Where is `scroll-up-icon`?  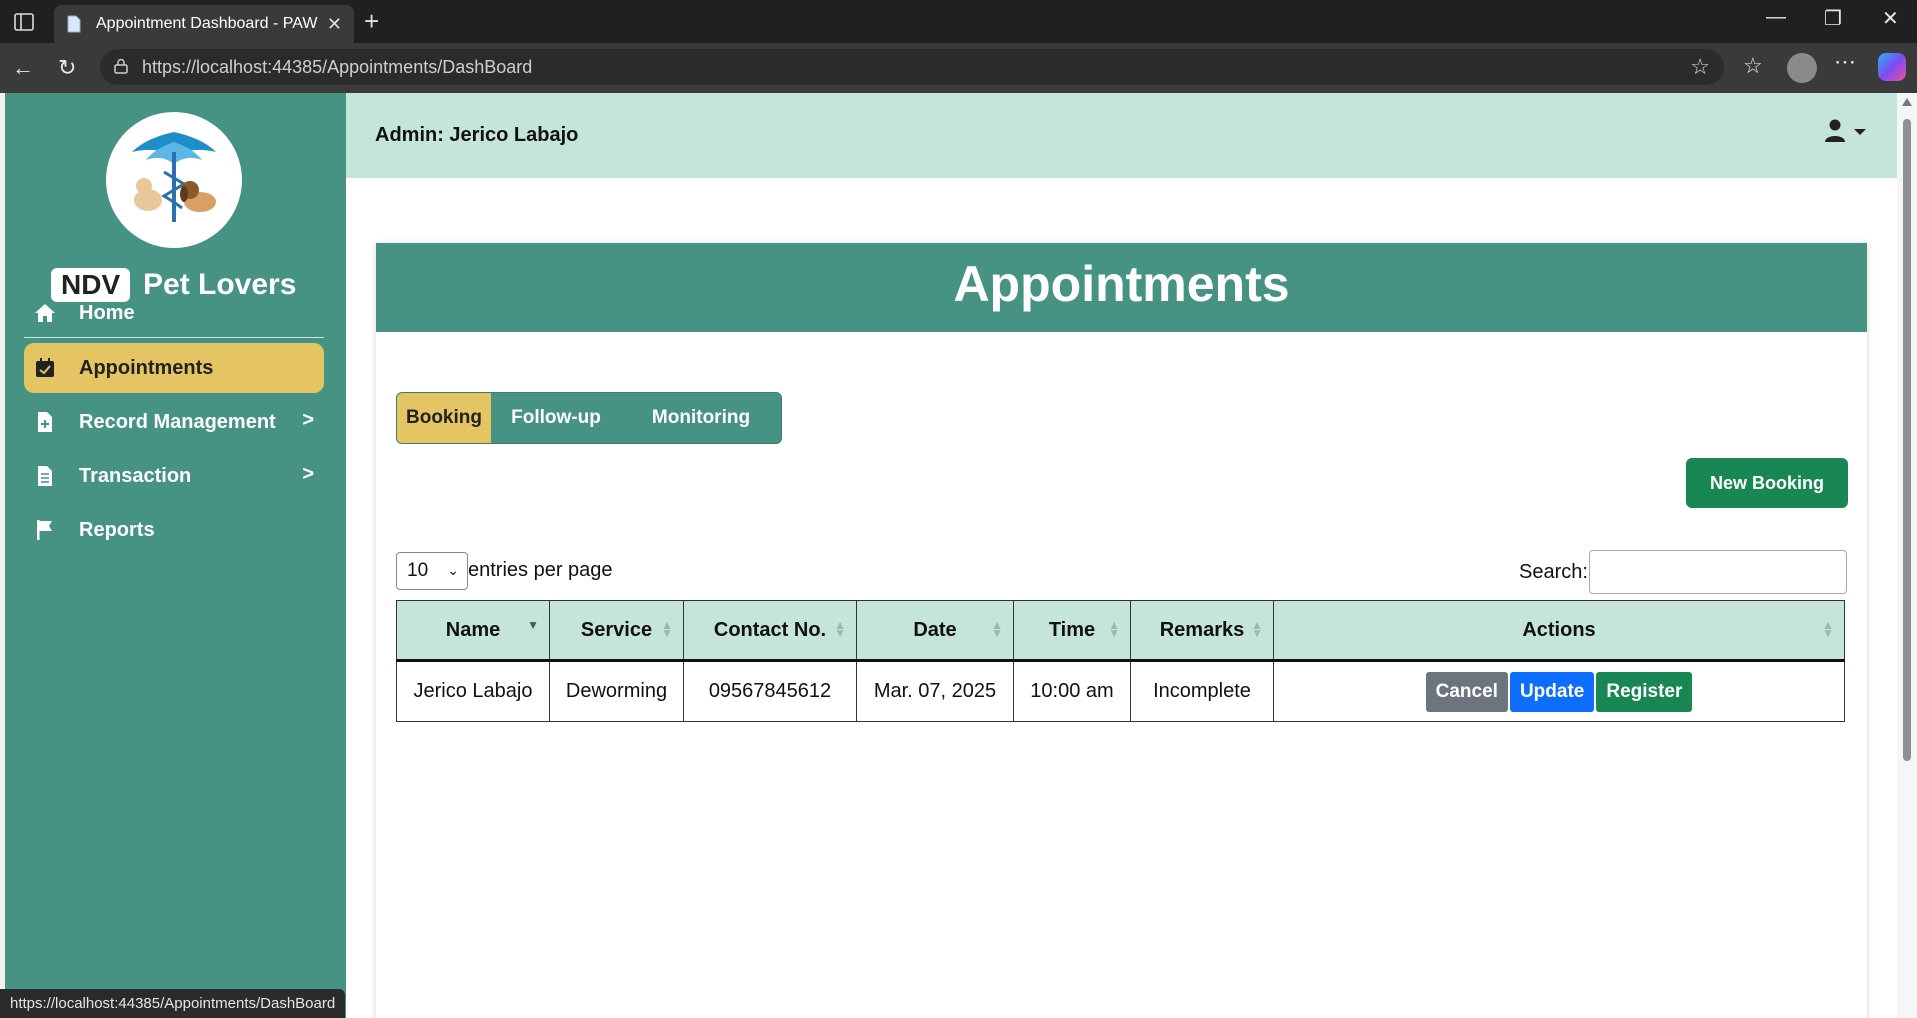 scroll-up-icon is located at coordinates (1907, 102).